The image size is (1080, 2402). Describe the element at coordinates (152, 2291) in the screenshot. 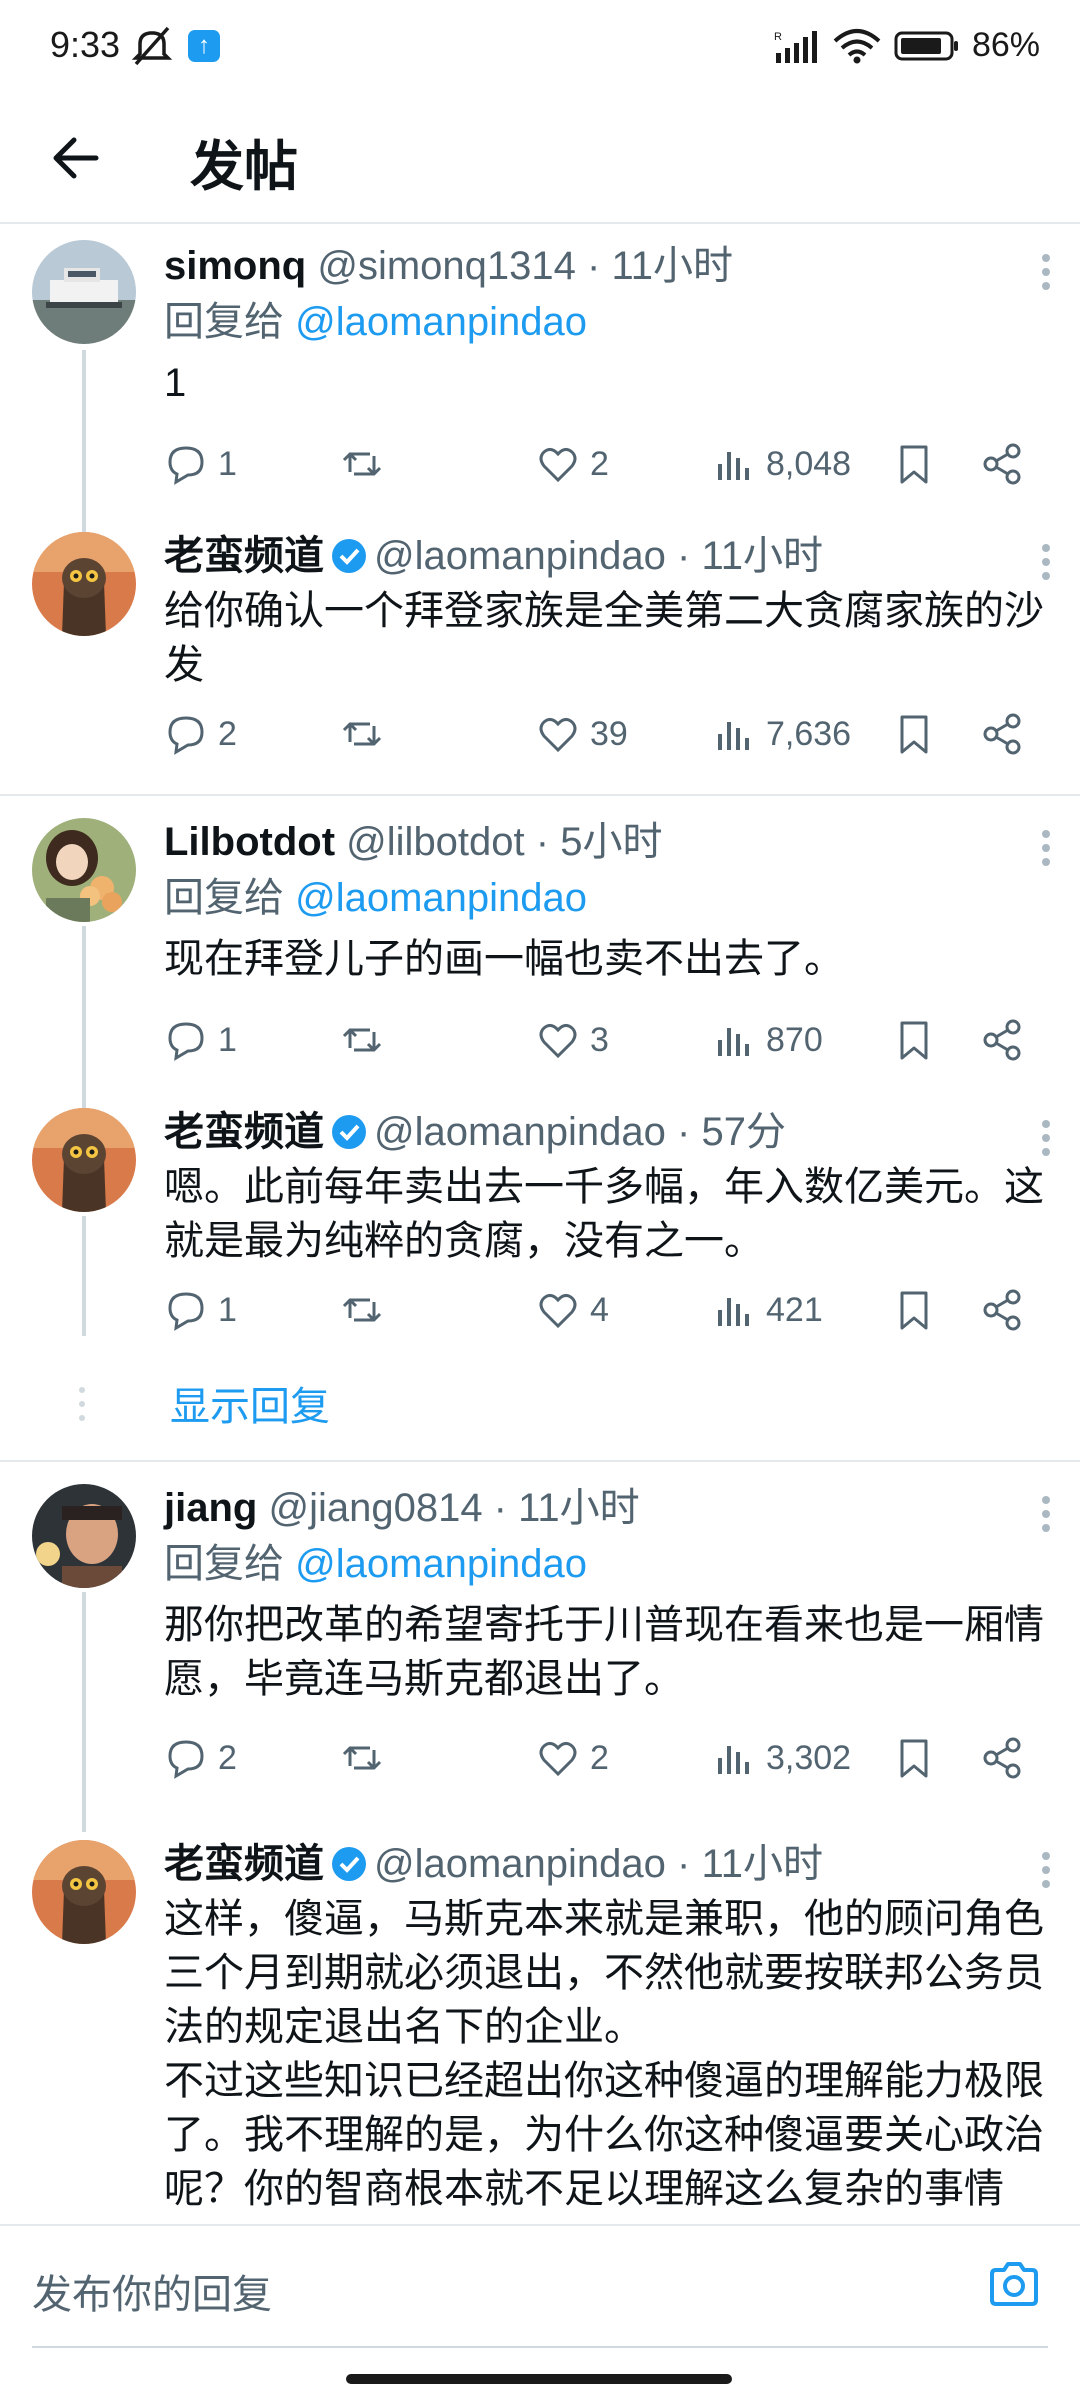

I see `reply-input: 发布你的回复` at that location.